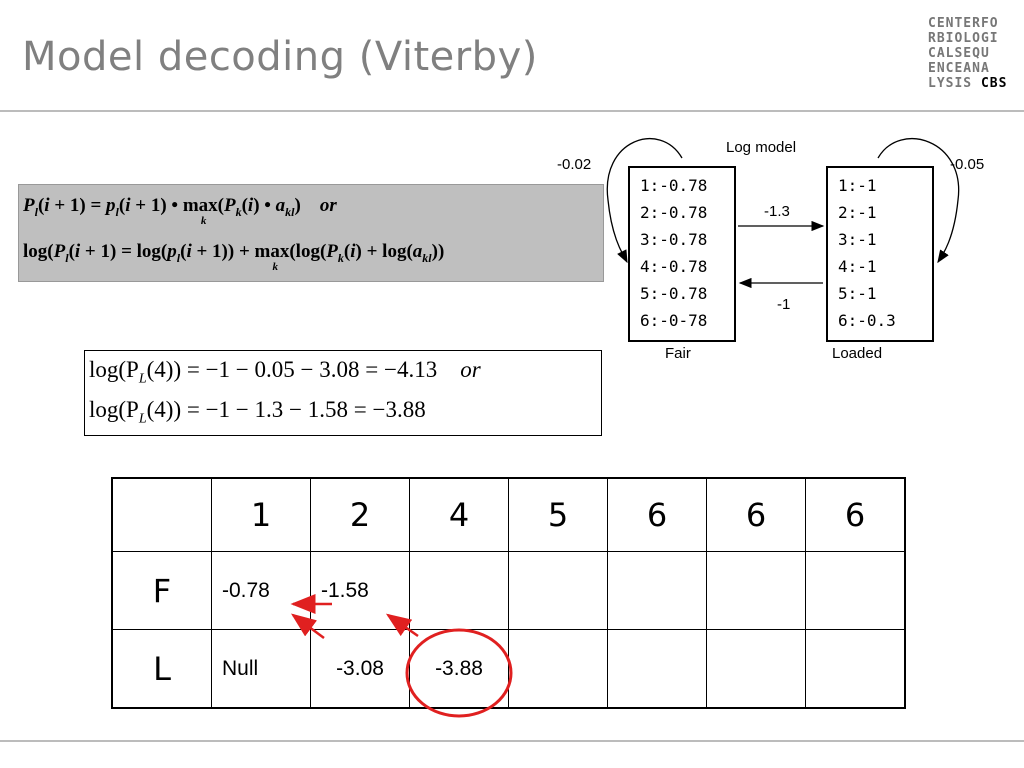 This screenshot has height=768, width=1024. Describe the element at coordinates (401, 656) in the screenshot. I see `backtrace-annotations` at that location.